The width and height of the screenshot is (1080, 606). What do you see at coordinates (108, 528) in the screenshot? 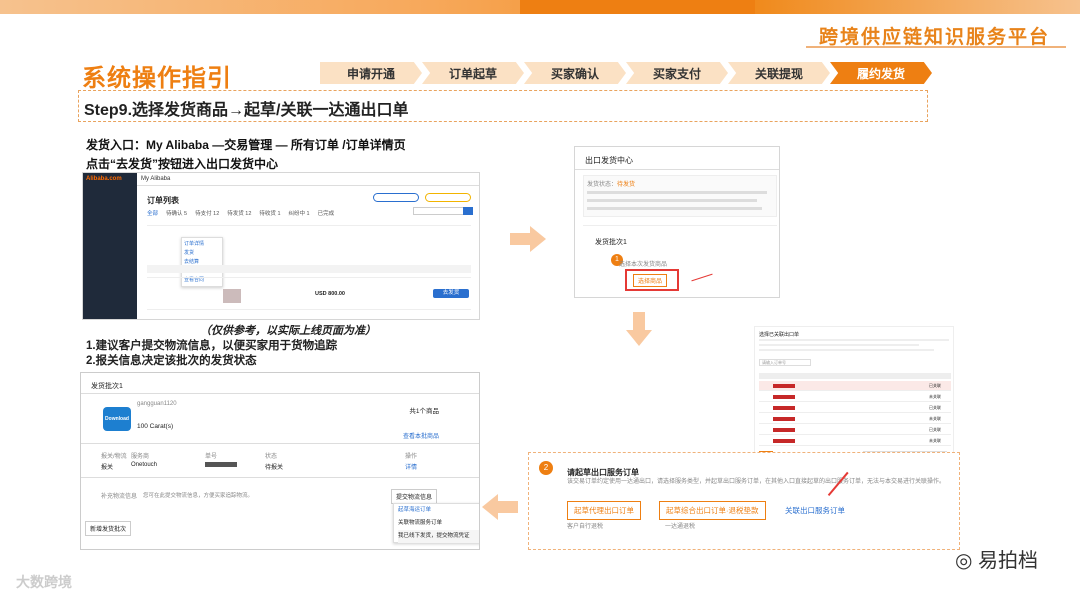
I see `add-batch-button: 新增发货批次` at bounding box center [108, 528].